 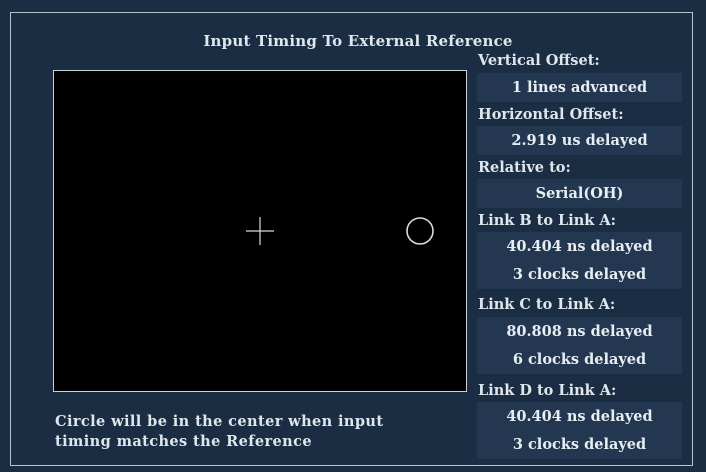 What do you see at coordinates (547, 304) in the screenshot?
I see `link-c-label: Link C to Link A:` at bounding box center [547, 304].